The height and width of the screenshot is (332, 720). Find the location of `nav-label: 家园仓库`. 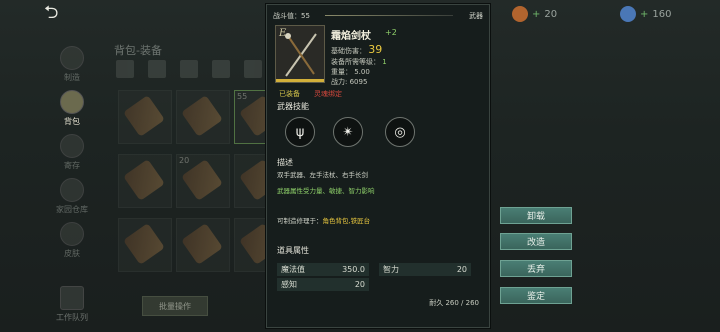

nav-label: 家园仓库 is located at coordinates (72, 209).